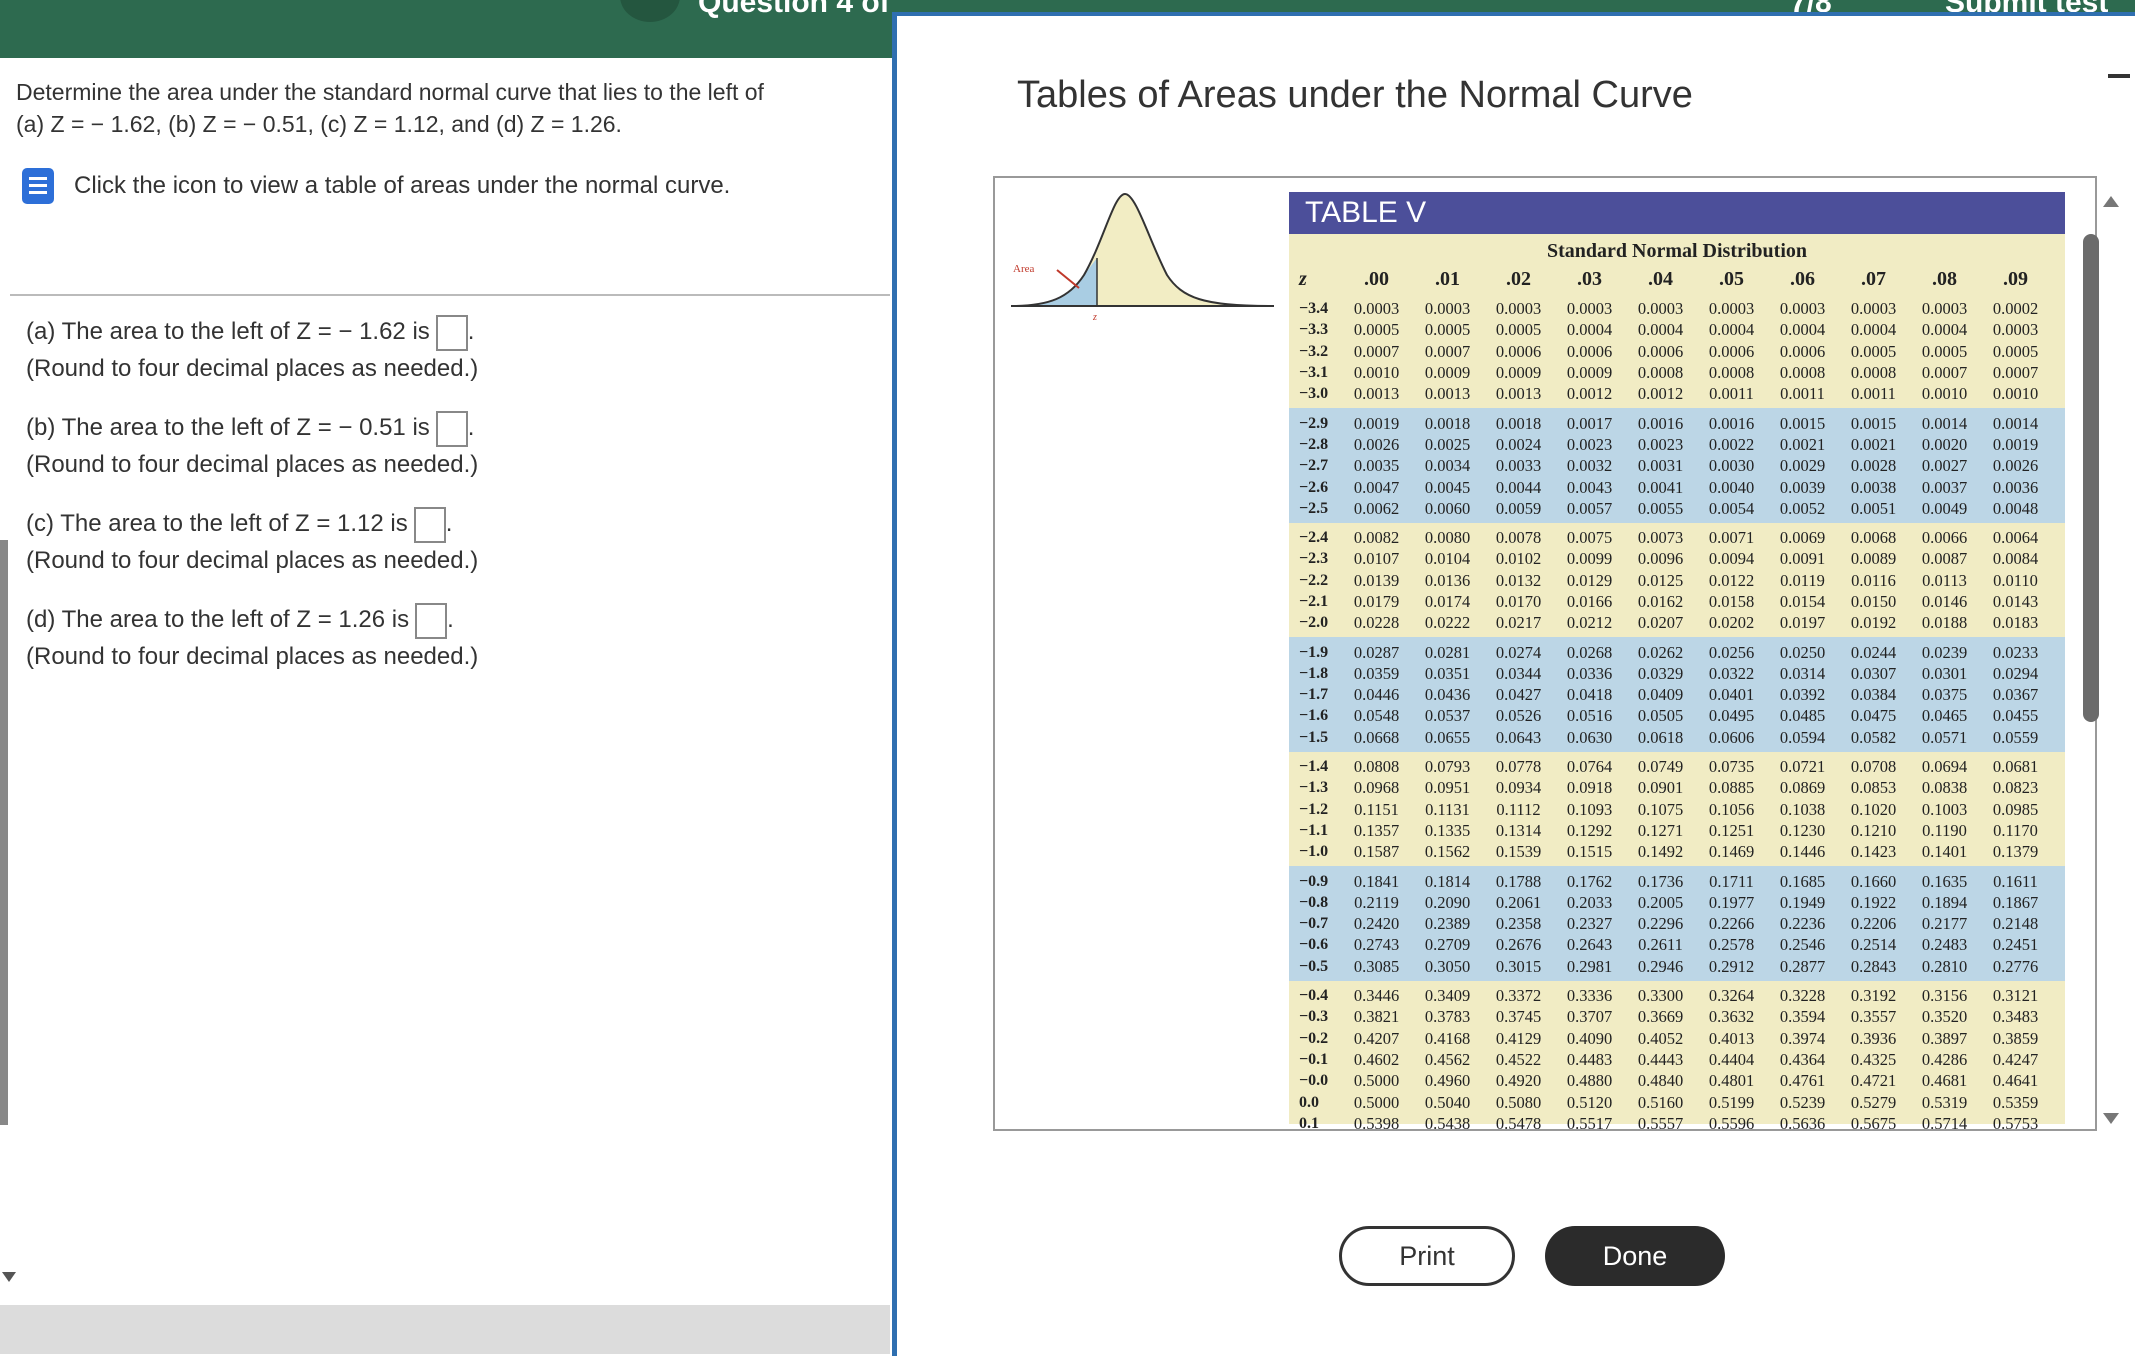  What do you see at coordinates (1660, 444) in the screenshot?
I see `area-value: 0.0023` at bounding box center [1660, 444].